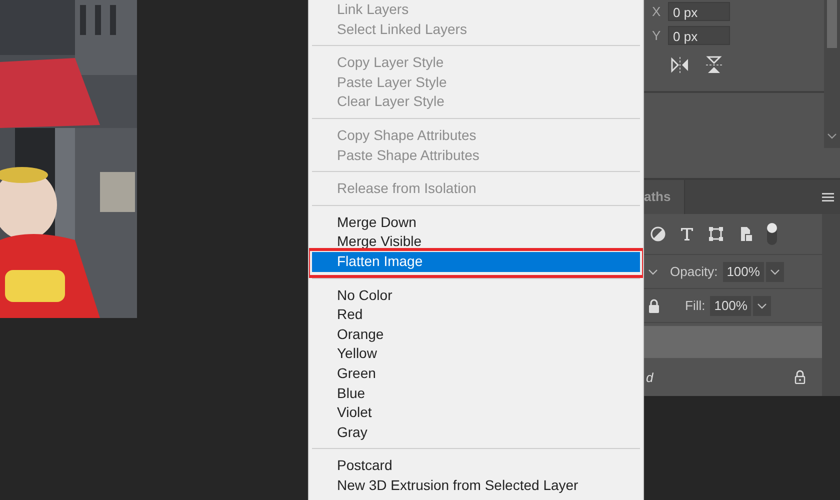 Image resolution: width=840 pixels, height=500 pixels. What do you see at coordinates (656, 35) in the screenshot?
I see `field-label: Y` at bounding box center [656, 35].